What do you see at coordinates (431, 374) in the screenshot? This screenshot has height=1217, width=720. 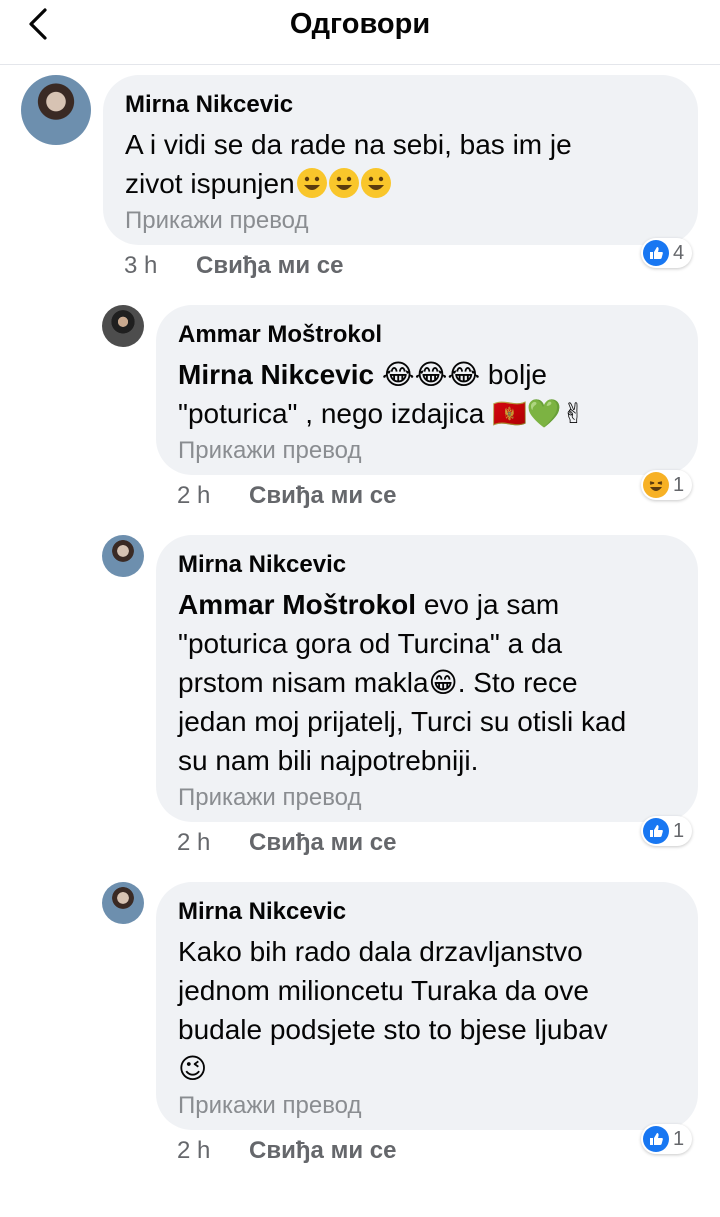 I see `laughing-emoji-icon: 😂😂😂` at bounding box center [431, 374].